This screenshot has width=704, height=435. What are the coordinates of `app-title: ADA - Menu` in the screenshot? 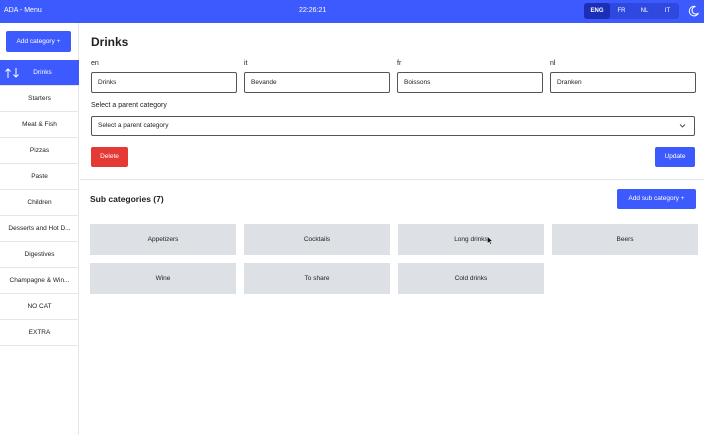 It's located at (23, 10).